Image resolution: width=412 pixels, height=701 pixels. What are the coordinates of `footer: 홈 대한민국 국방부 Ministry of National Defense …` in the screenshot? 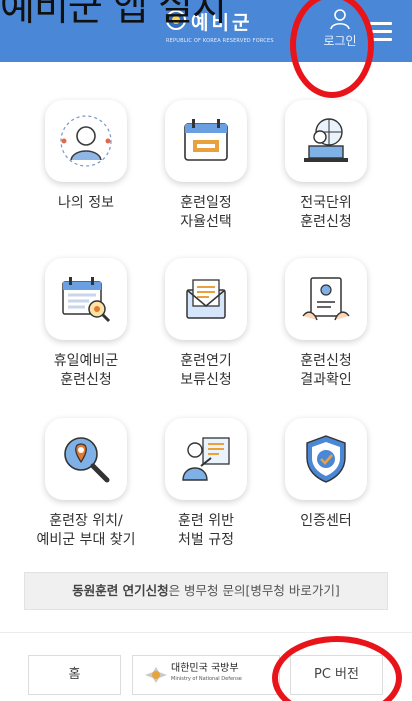 It's located at (206, 666).